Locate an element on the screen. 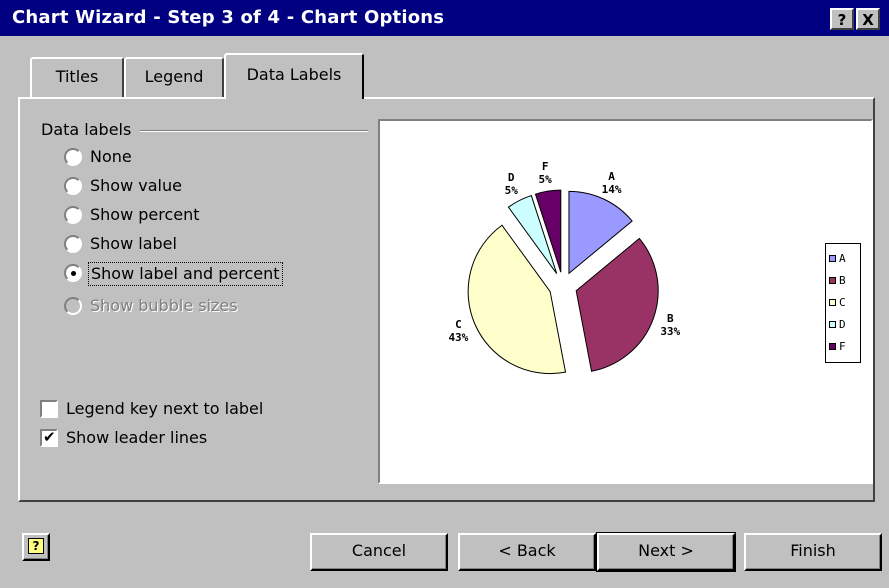 The image size is (889, 588). office-assistant-button: ? is located at coordinates (36, 547).